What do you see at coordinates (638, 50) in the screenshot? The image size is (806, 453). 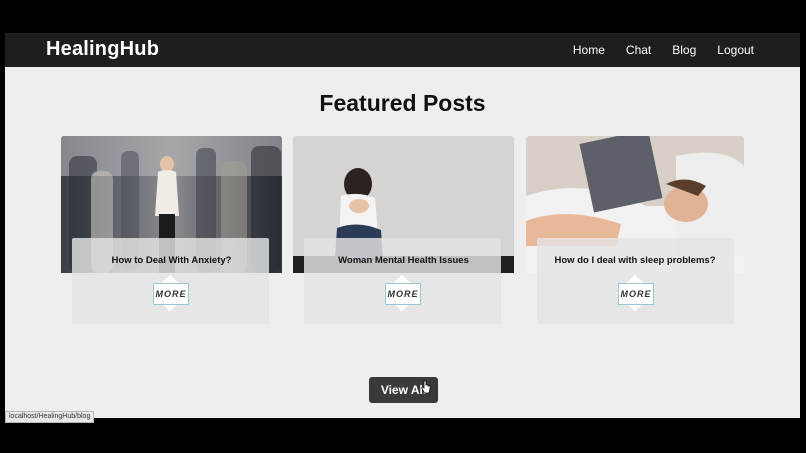 I see `nav-chat: Chat` at bounding box center [638, 50].